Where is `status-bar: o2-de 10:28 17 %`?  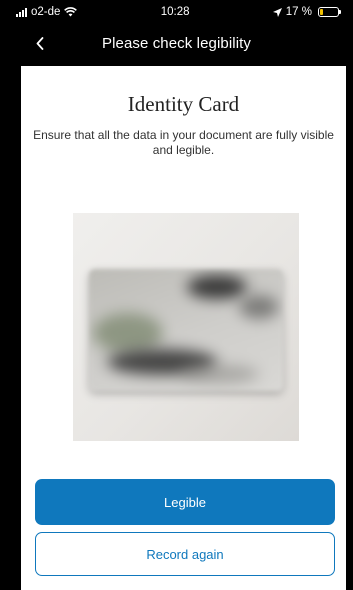
status-bar: o2-de 10:28 17 % is located at coordinates (176, 12).